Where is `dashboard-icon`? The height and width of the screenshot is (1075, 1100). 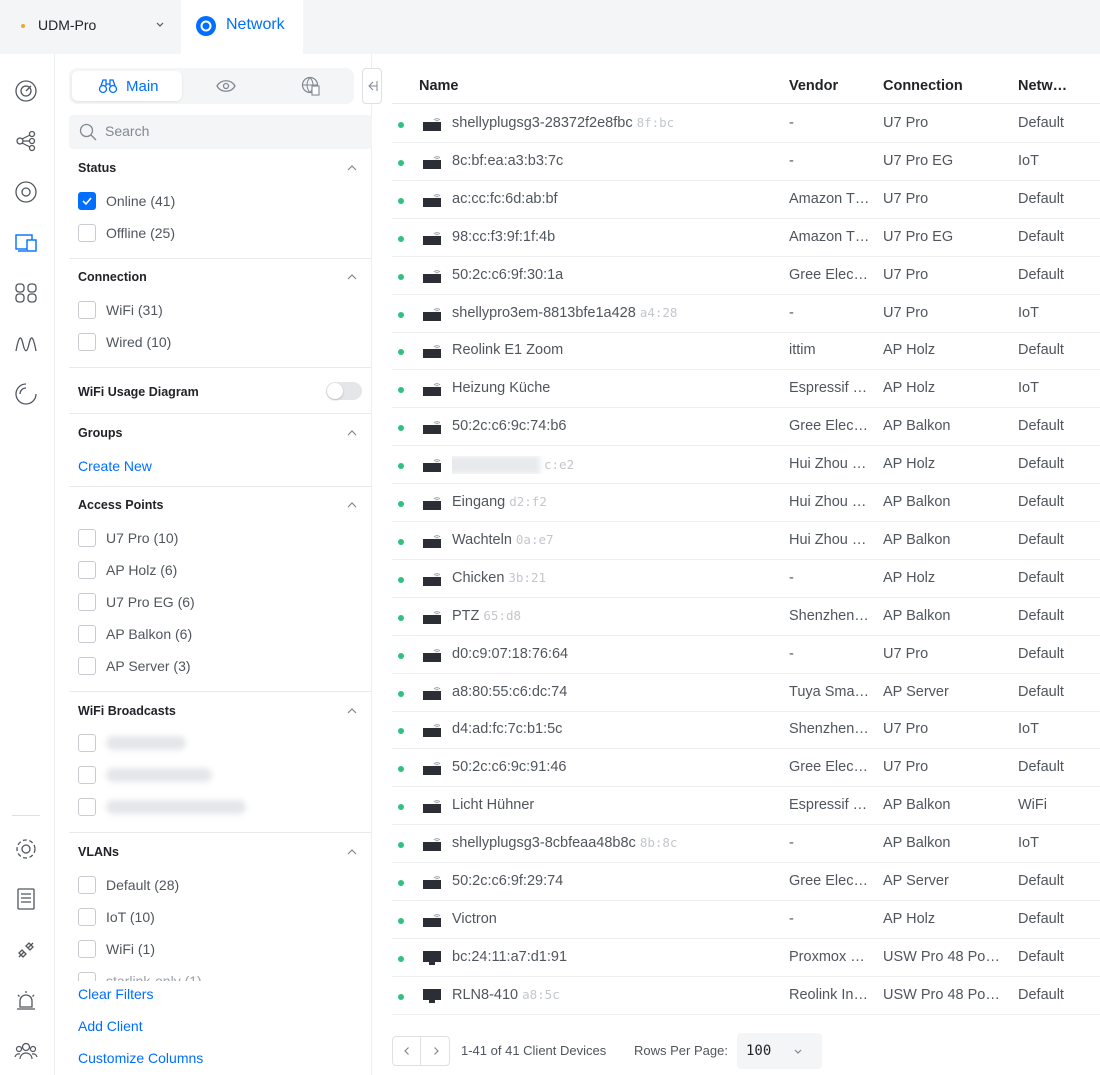 dashboard-icon is located at coordinates (26, 91).